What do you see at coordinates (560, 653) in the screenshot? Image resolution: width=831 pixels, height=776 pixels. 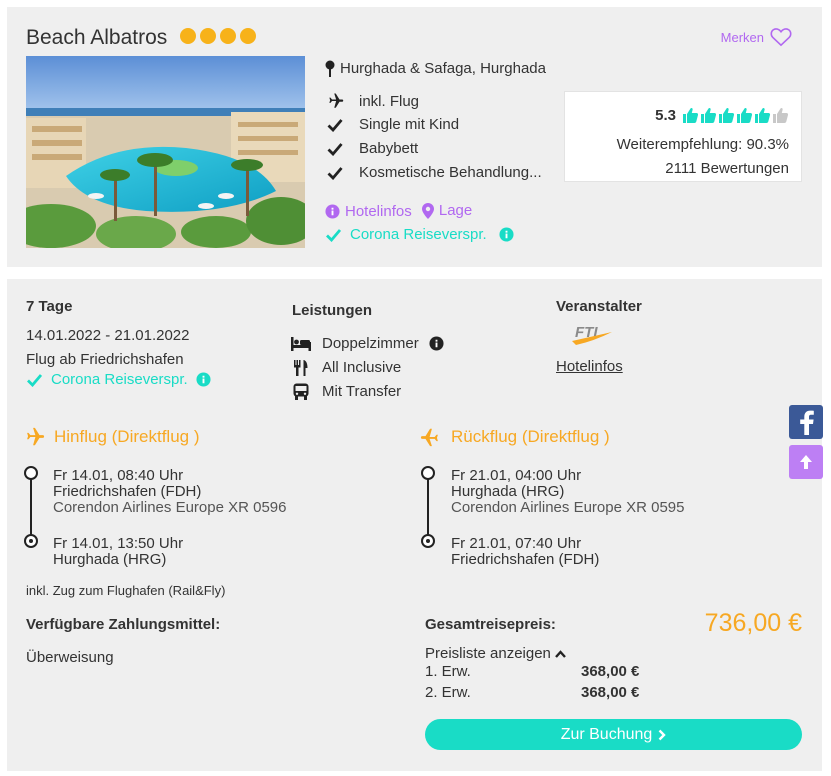 I see `chevron-up-icon` at bounding box center [560, 653].